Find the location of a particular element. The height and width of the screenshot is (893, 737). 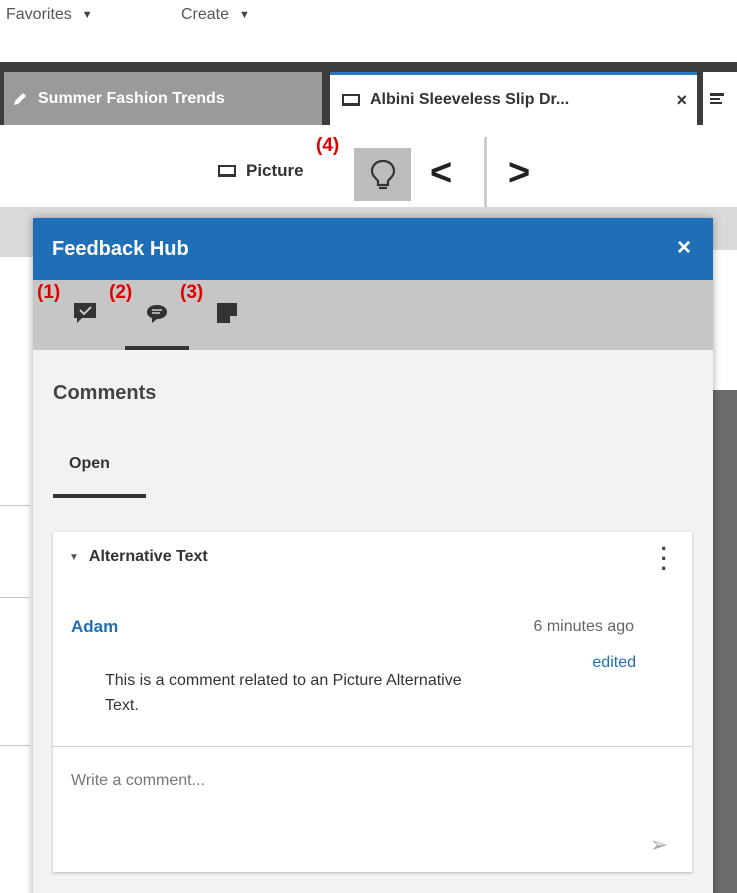

picture-indicator: Picture is located at coordinates (261, 171).